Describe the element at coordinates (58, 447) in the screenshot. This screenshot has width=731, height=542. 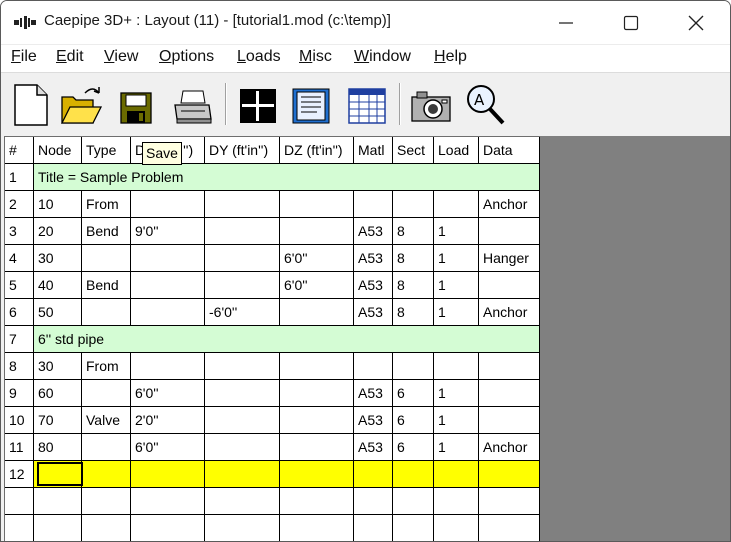
I see `cell-node: 80` at that location.